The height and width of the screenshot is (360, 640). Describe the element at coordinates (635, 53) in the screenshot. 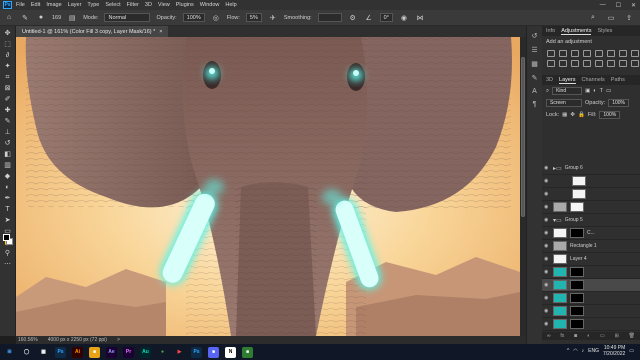

I see `black-white-icon` at that location.